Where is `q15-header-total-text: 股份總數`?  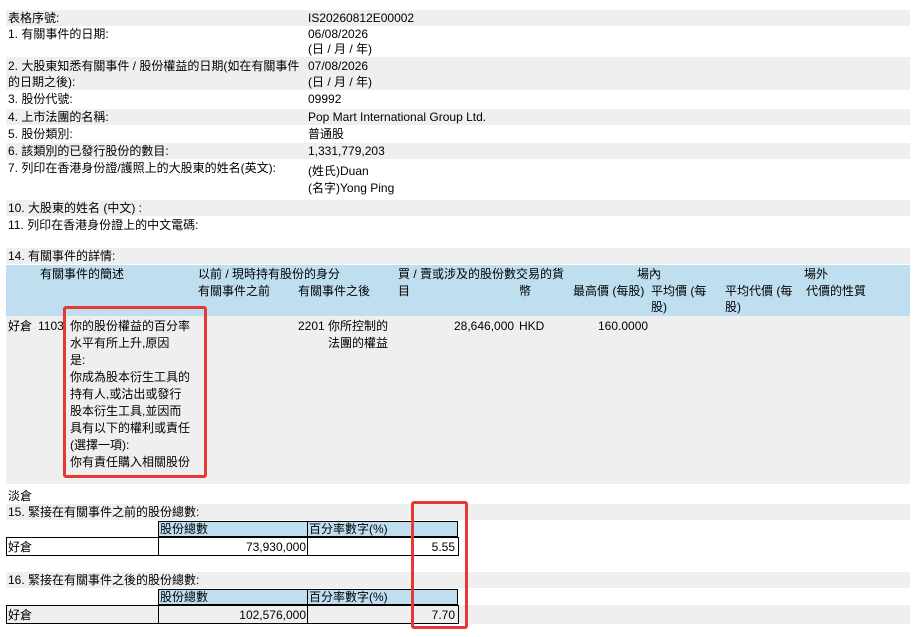 q15-header-total-text: 股份總數 is located at coordinates (184, 529).